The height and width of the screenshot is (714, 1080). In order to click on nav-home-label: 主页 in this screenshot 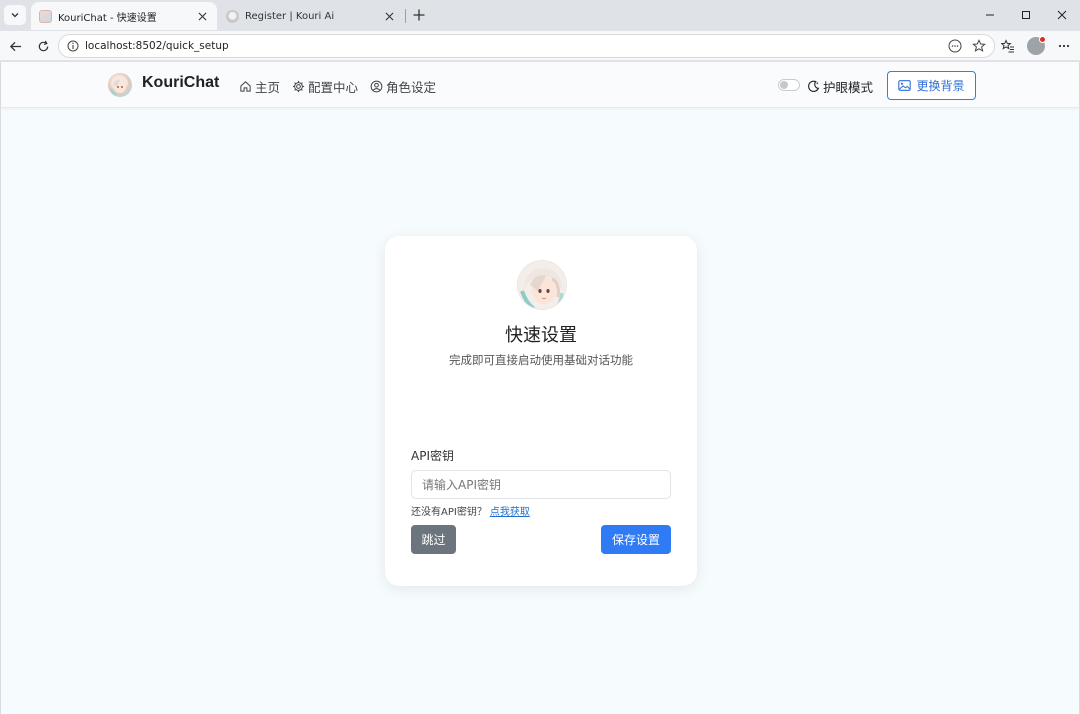, I will do `click(268, 87)`.